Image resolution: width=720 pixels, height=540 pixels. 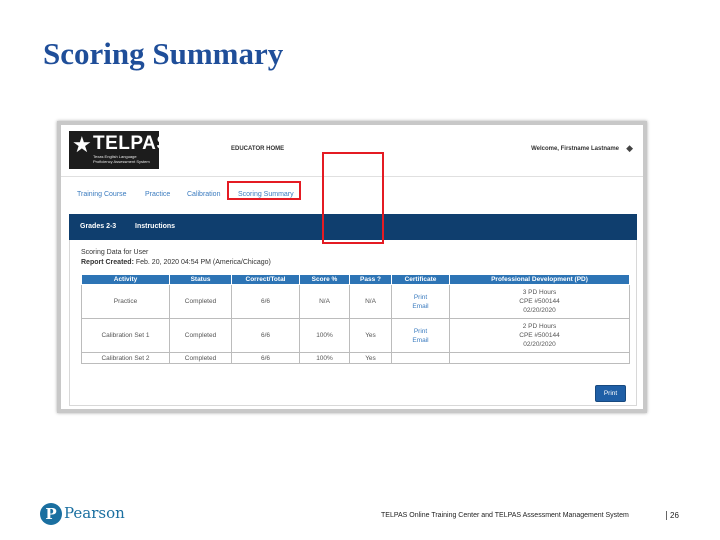 I want to click on logo-word: TELPAS, so click(x=131, y=143).